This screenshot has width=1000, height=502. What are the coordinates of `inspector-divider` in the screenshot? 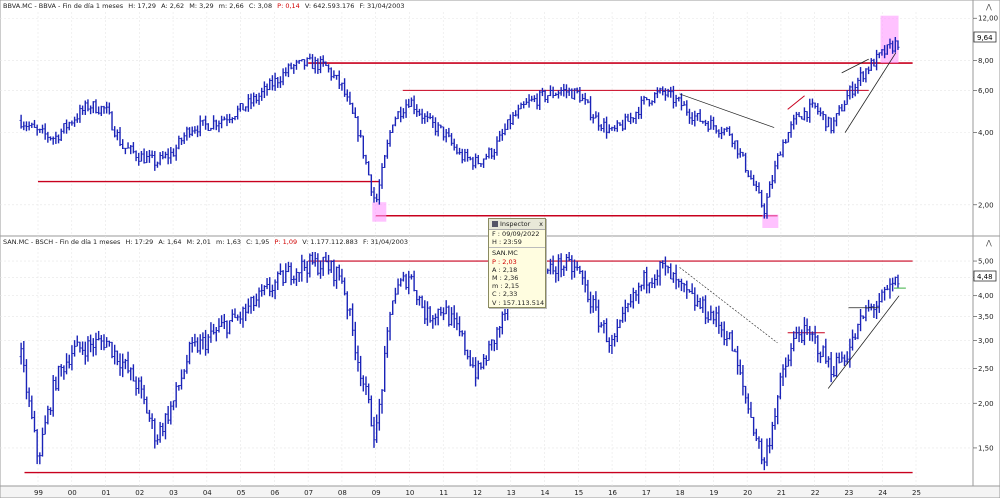 It's located at (517, 248).